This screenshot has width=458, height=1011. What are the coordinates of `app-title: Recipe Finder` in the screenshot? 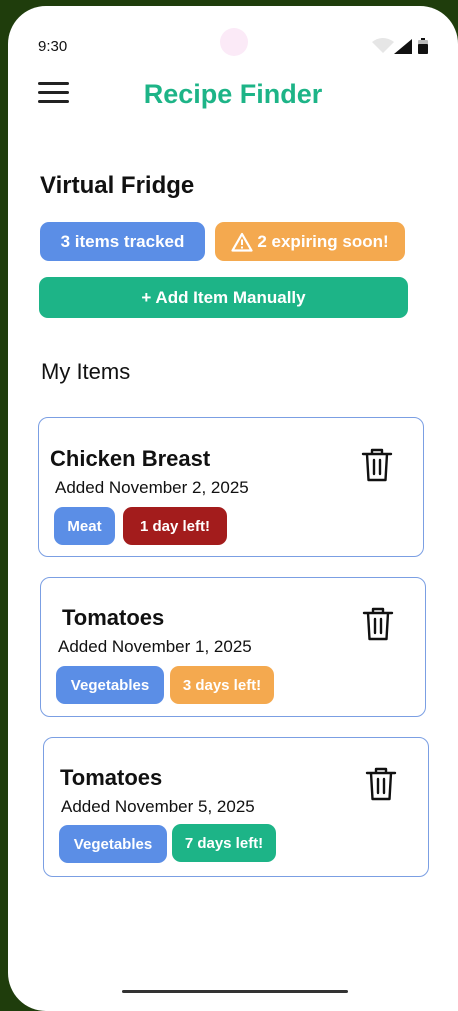 It's located at (233, 94).